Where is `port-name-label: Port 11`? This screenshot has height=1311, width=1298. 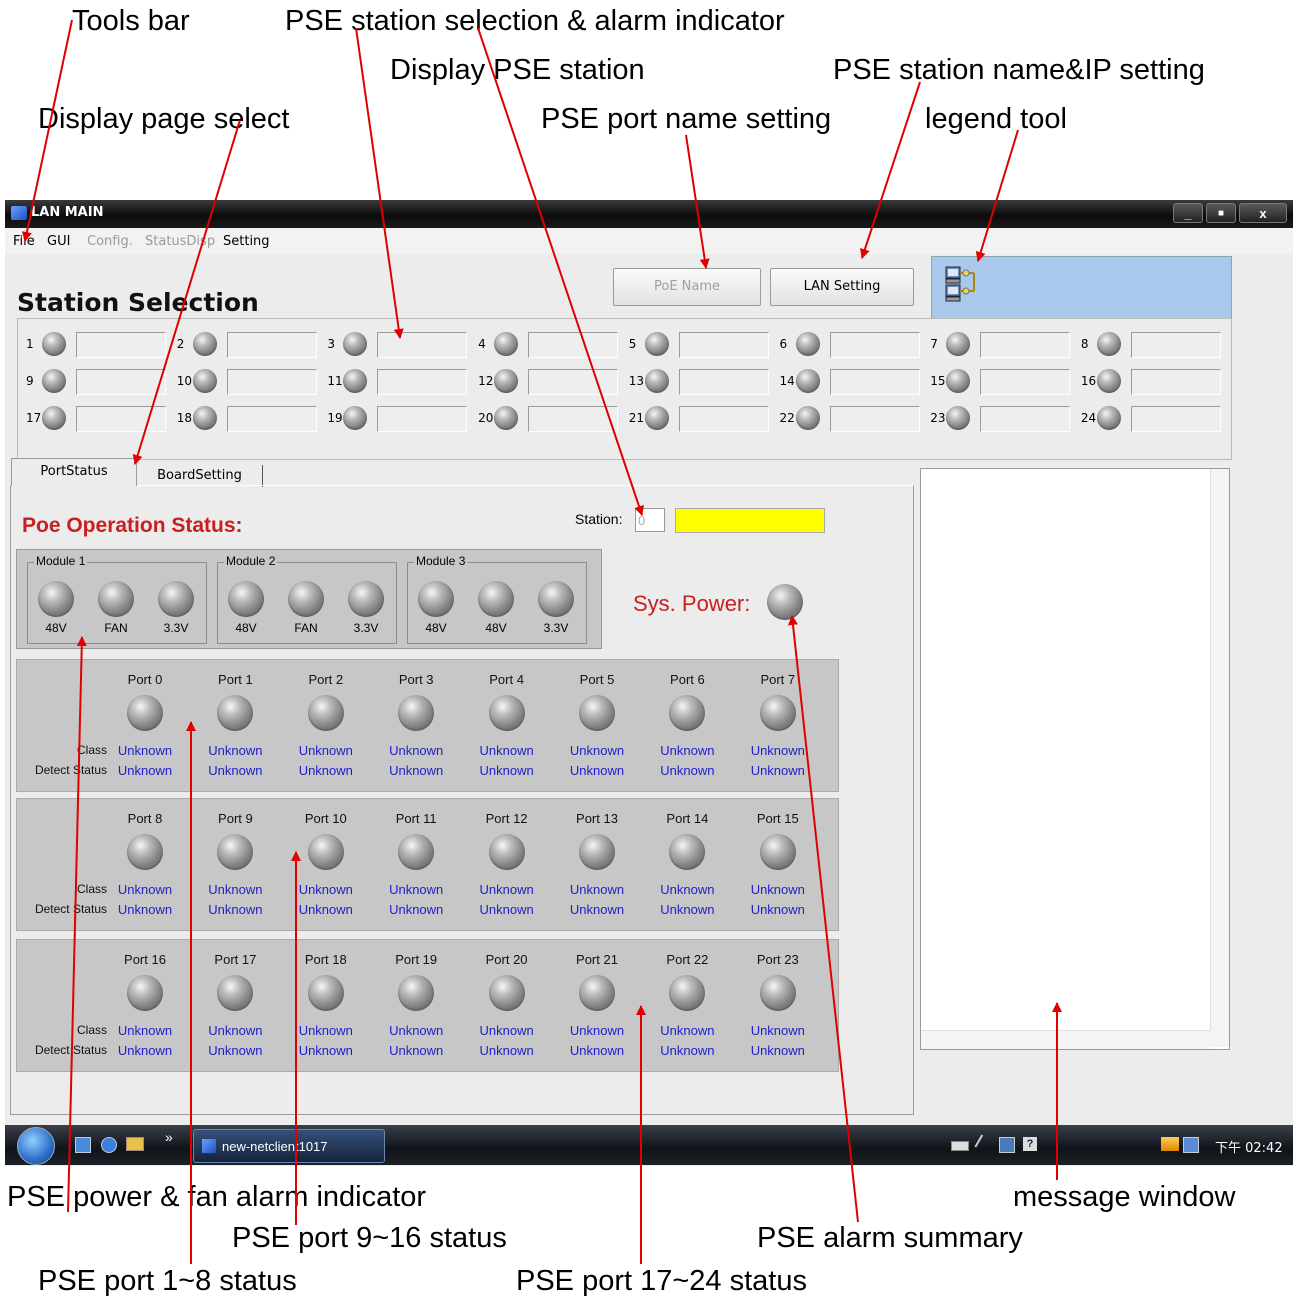 port-name-label: Port 11 is located at coordinates (416, 818).